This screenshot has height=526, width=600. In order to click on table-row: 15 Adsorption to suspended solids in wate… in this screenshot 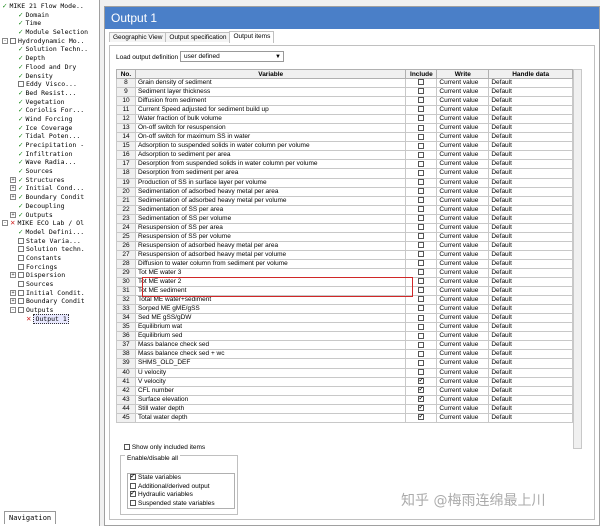, I will do `click(344, 146)`.